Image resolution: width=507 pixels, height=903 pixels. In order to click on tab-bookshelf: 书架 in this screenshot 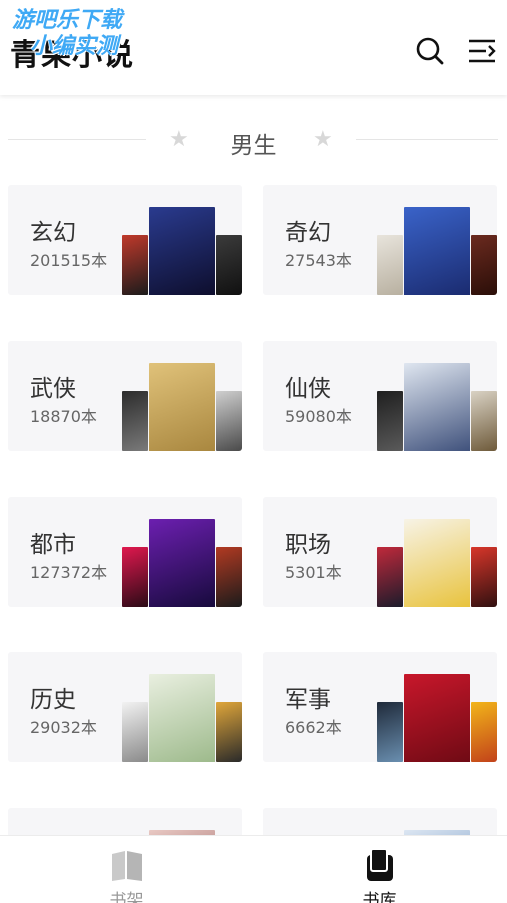, I will do `click(126, 869)`.